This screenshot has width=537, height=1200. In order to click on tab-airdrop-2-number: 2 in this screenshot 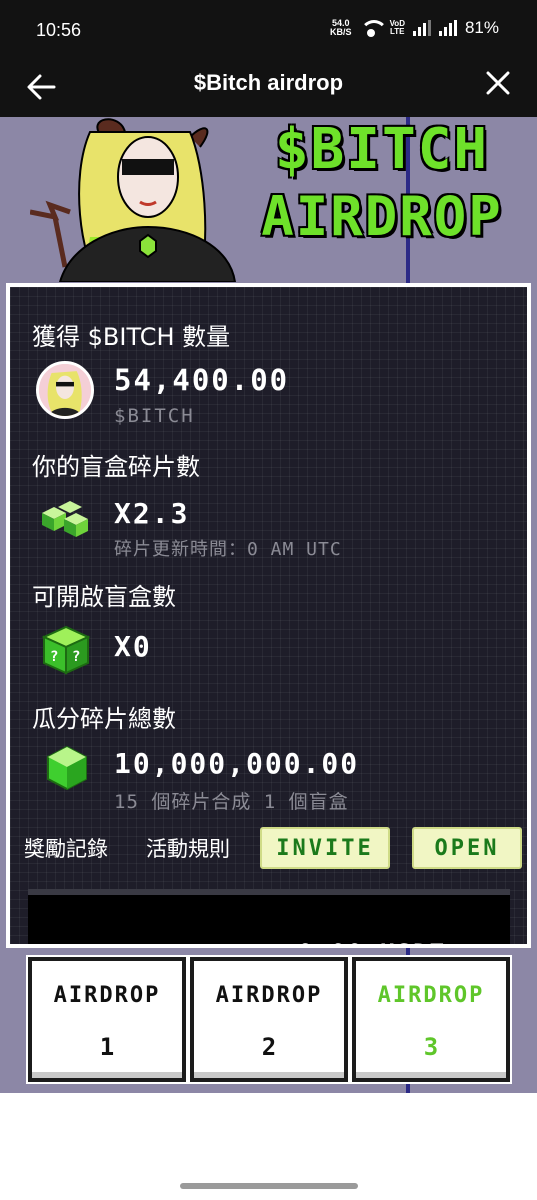, I will do `click(269, 1047)`.